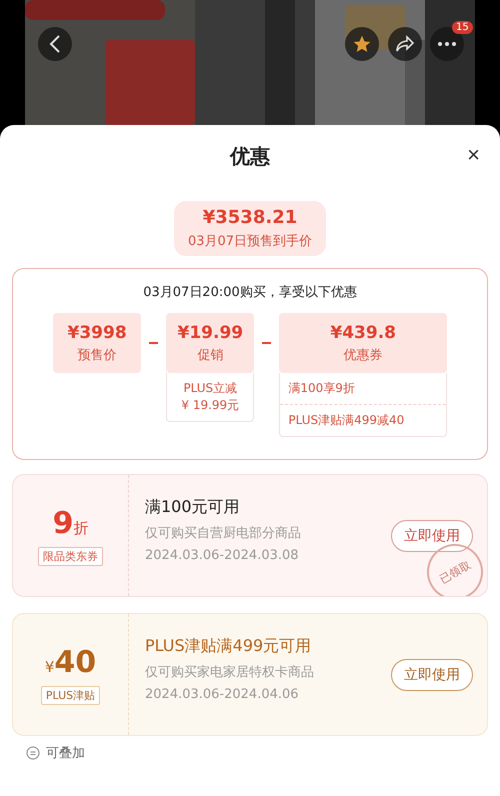 This screenshot has height=796, width=500. Describe the element at coordinates (80, 528) in the screenshot. I see `coupon-unit: 折` at that location.